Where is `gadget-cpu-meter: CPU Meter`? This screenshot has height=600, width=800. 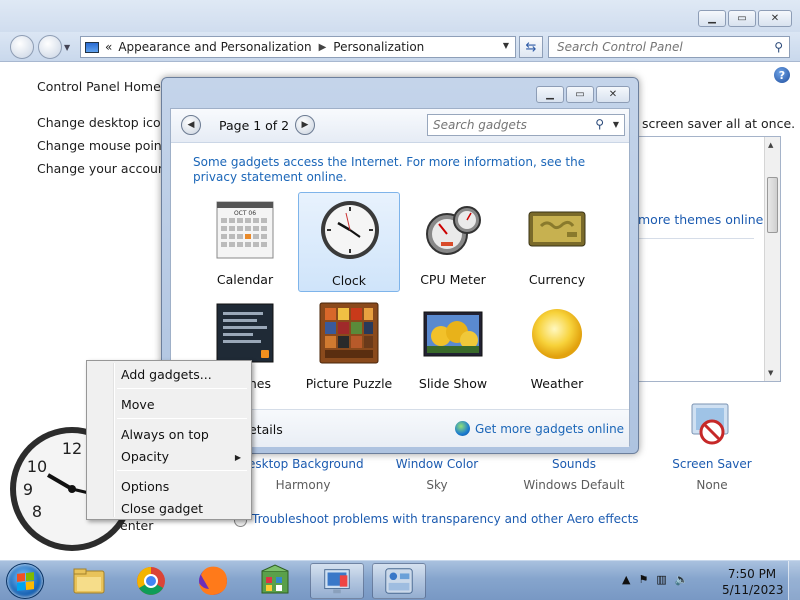 gadget-cpu-meter: CPU Meter is located at coordinates (453, 242).